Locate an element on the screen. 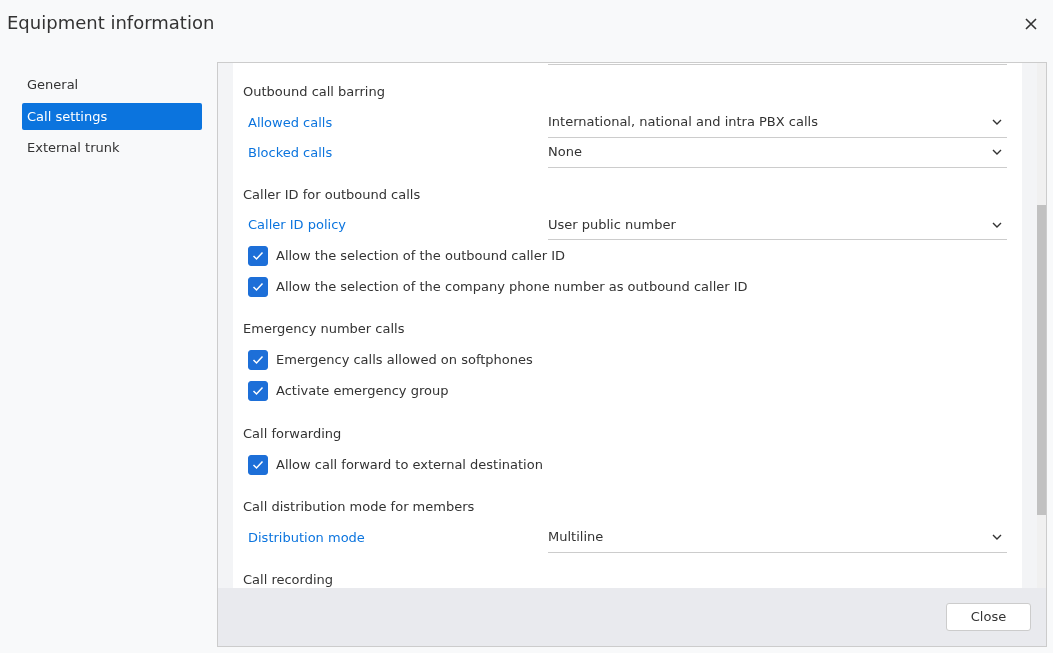 The width and height of the screenshot is (1053, 653). section-title: Call recording is located at coordinates (289, 579).